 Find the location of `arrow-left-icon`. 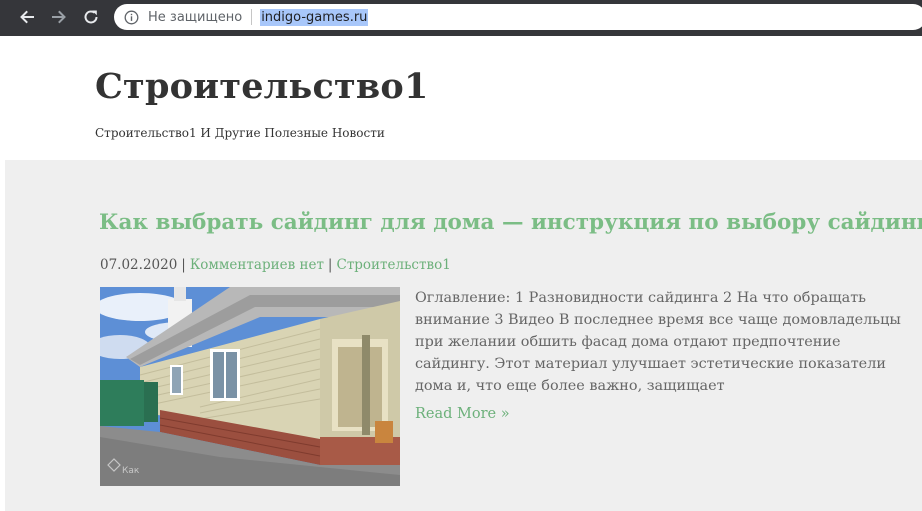

arrow-left-icon is located at coordinates (27, 17).